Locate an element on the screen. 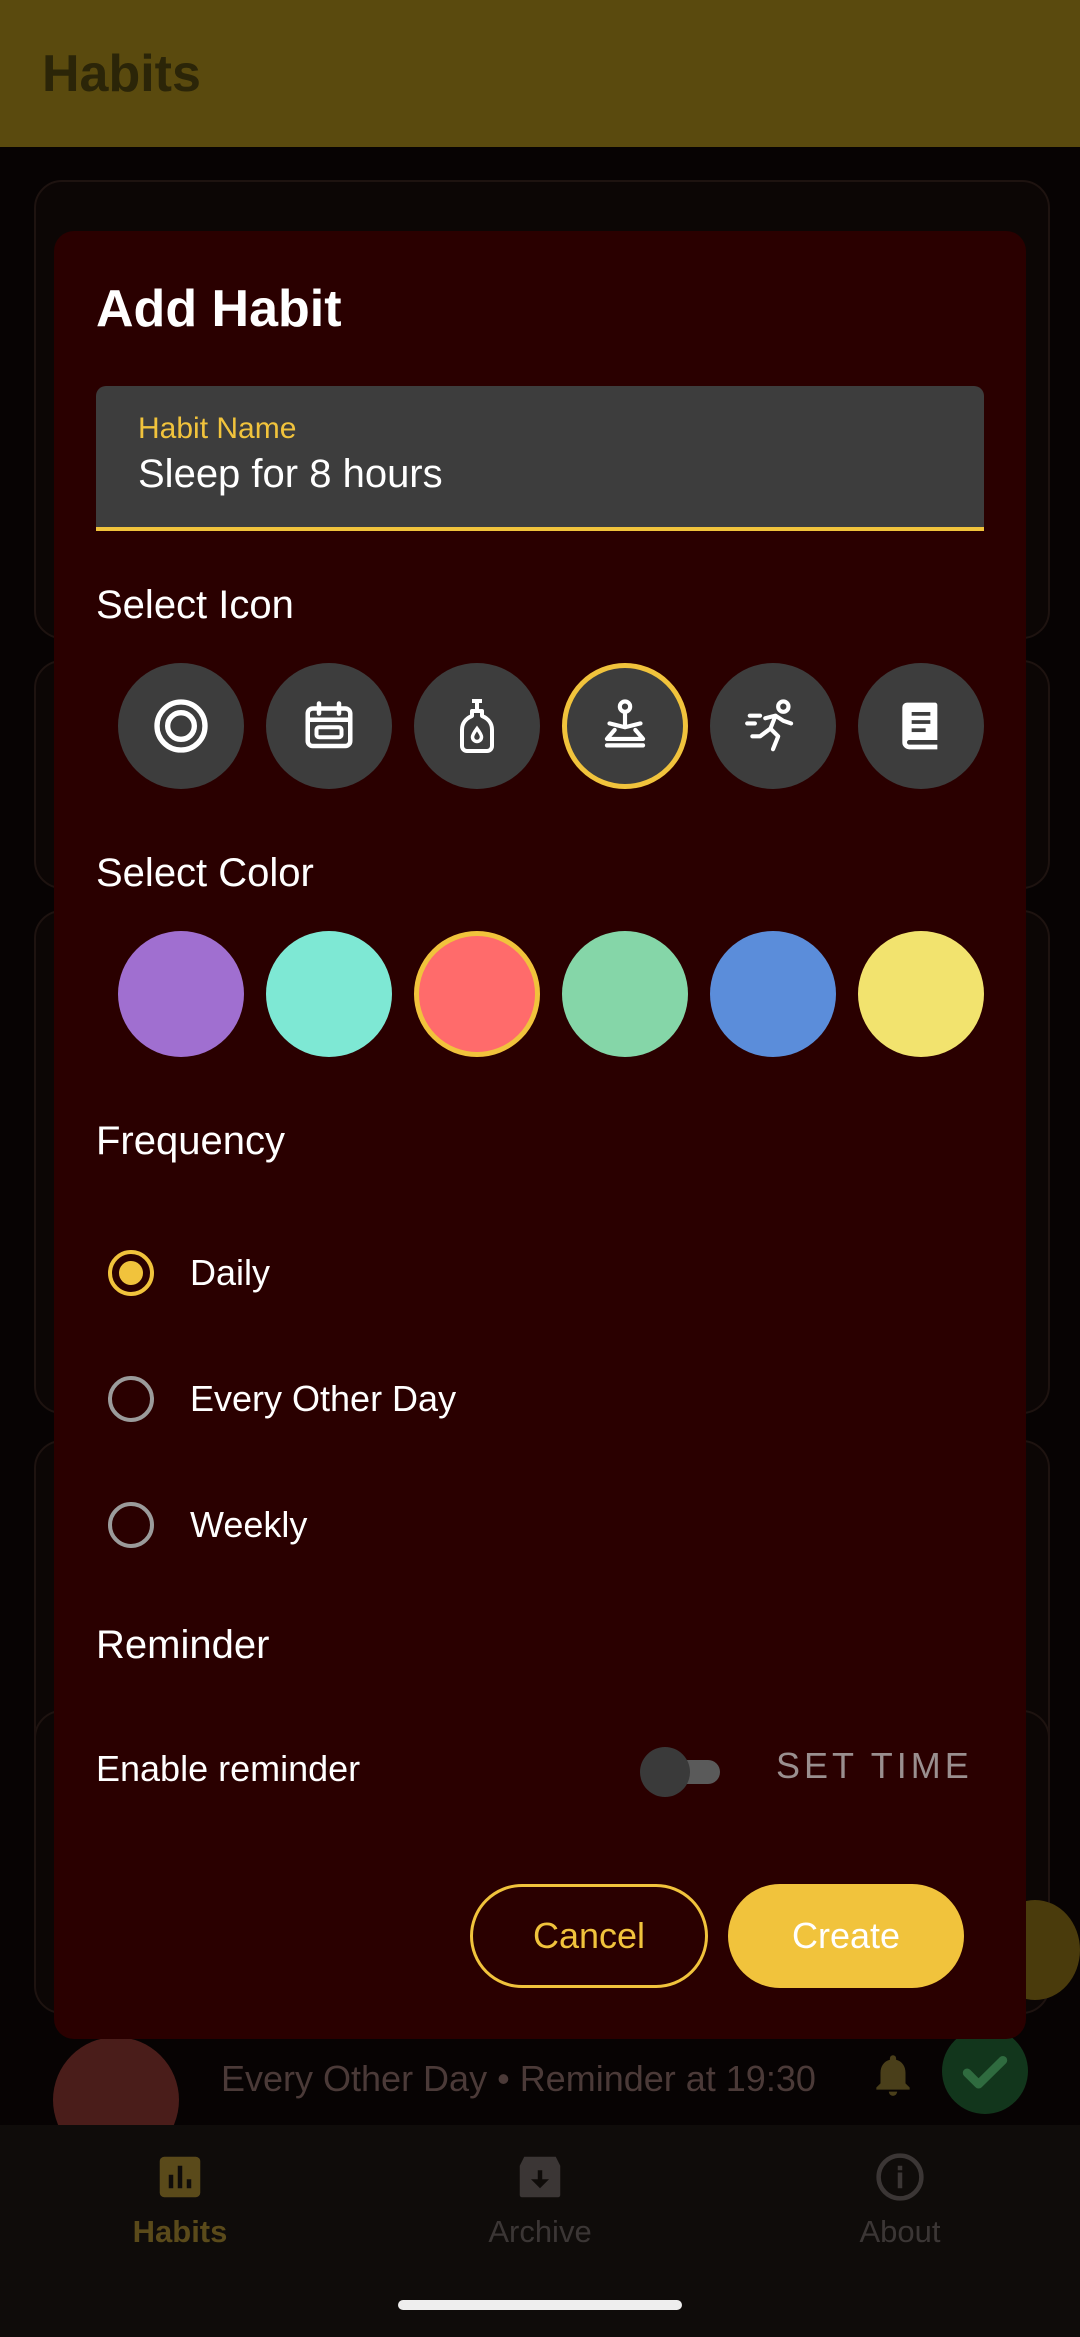  habit-subtitle: Every Other Day • Reminder at 19:30 is located at coordinates (518, 2078).